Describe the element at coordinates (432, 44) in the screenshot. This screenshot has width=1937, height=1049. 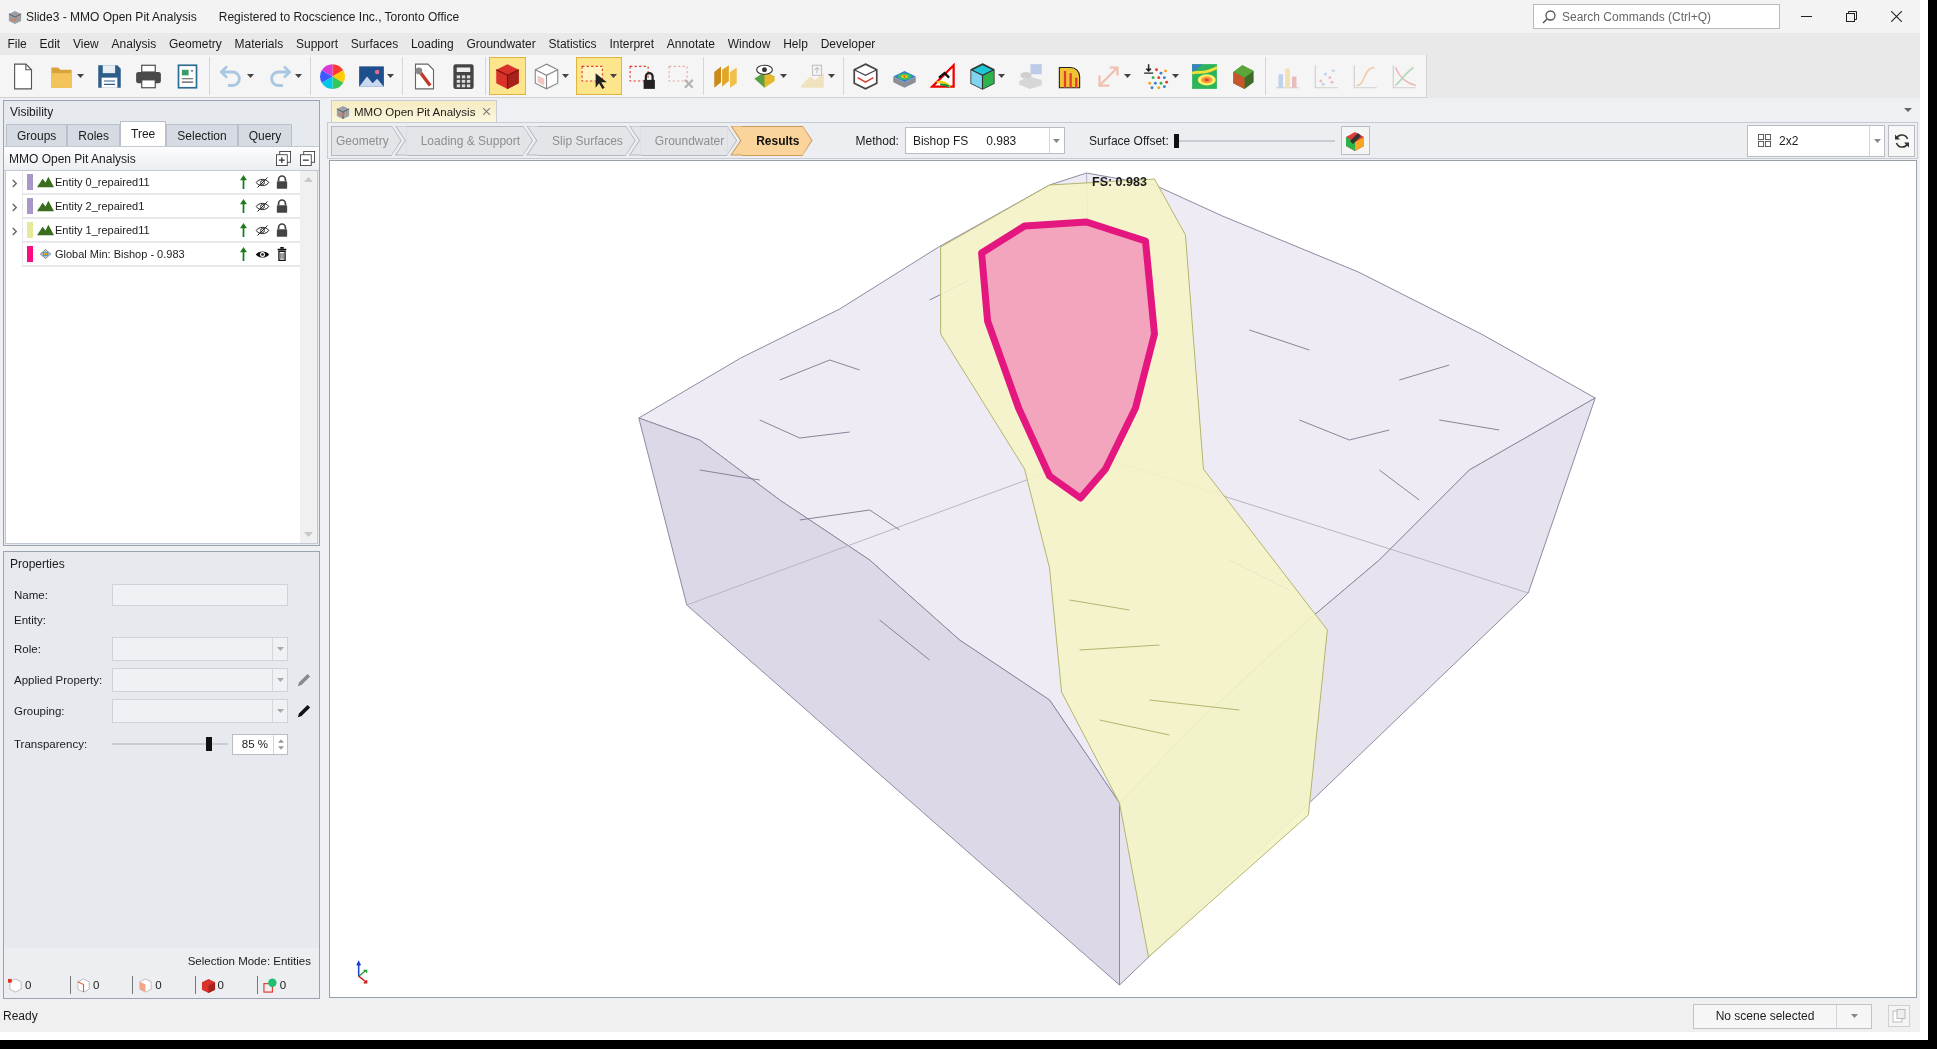
I see `menu-item: Loading` at that location.